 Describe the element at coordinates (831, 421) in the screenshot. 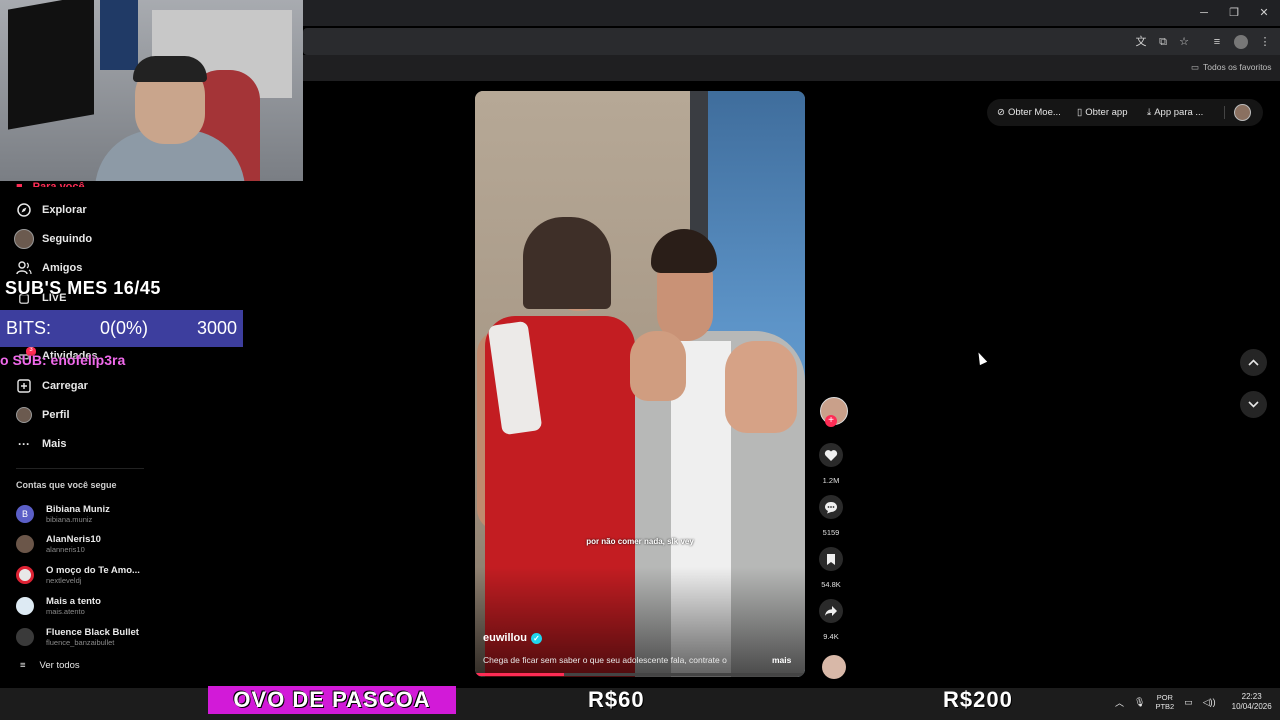

I see `follow-plus-icon: +` at that location.